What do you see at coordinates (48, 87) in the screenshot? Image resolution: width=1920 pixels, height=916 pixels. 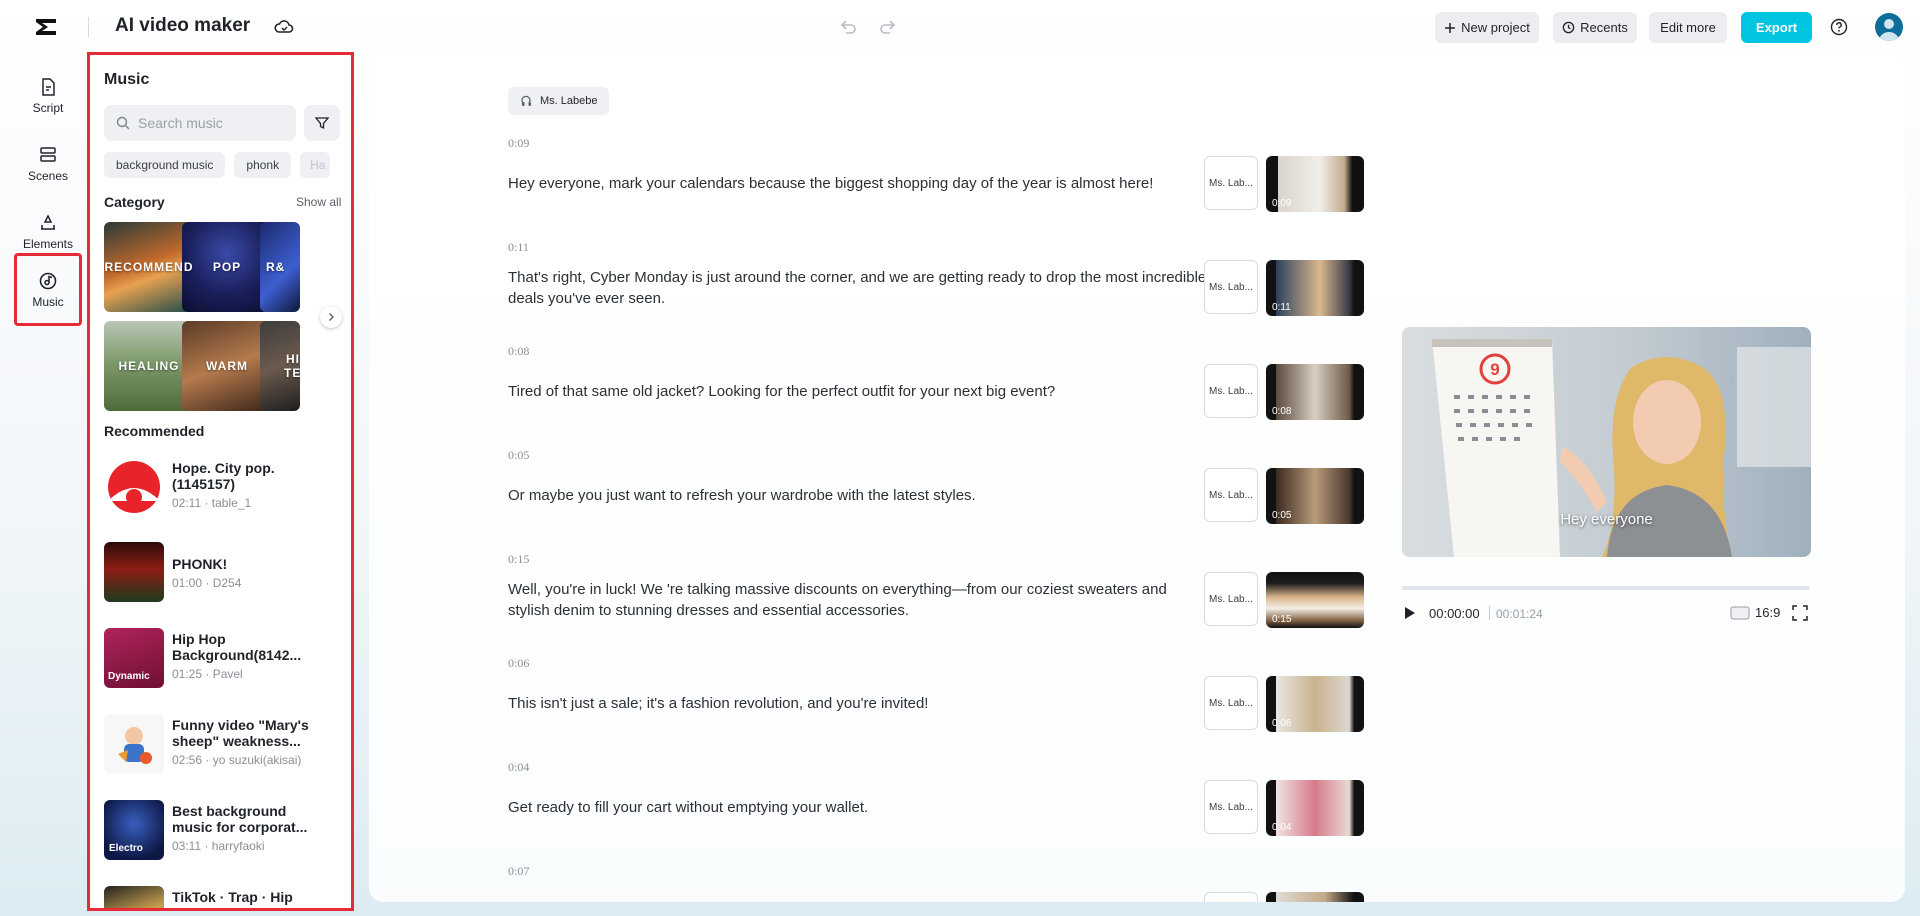 I see `script-icon` at bounding box center [48, 87].